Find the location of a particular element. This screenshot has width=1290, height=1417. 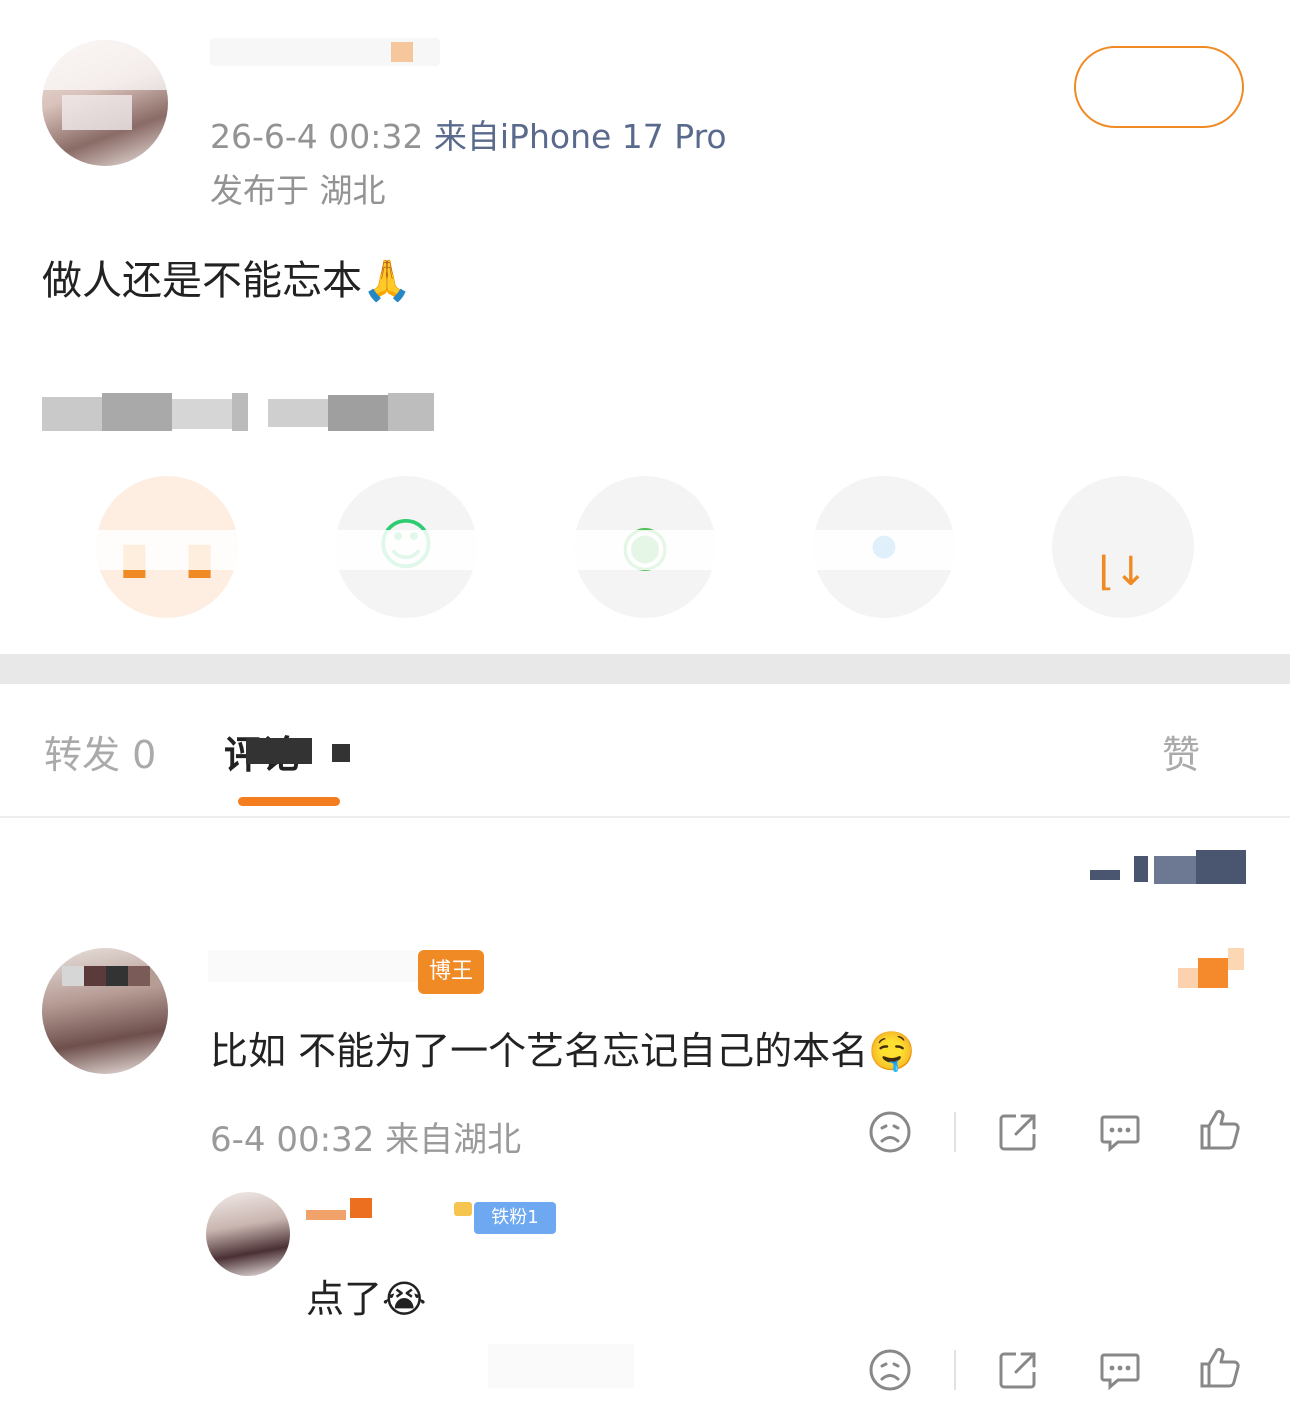

reply-level-icon is located at coordinates (463, 1209).